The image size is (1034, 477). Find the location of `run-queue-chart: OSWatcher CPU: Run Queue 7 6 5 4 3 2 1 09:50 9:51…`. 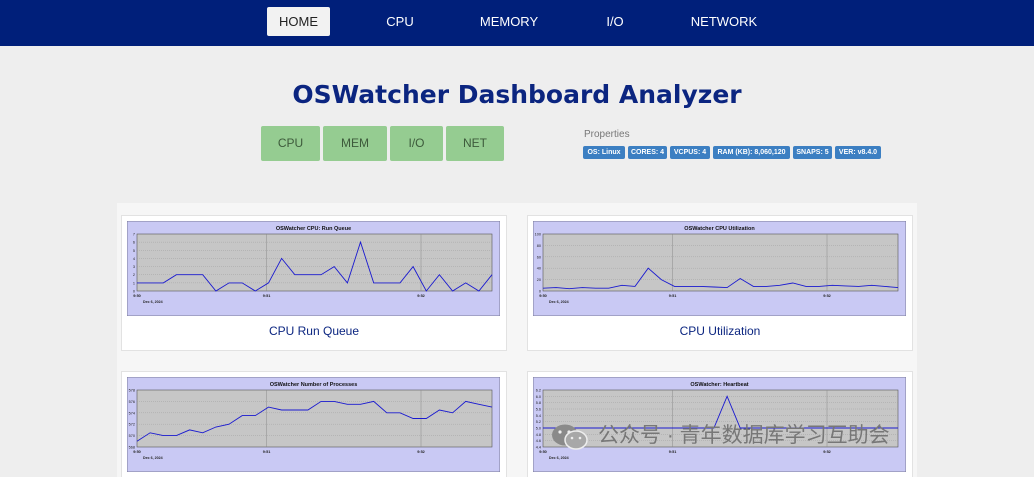

run-queue-chart: OSWatcher CPU: Run Queue 7 6 5 4 3 2 1 09:50 9:51… is located at coordinates (313, 268).